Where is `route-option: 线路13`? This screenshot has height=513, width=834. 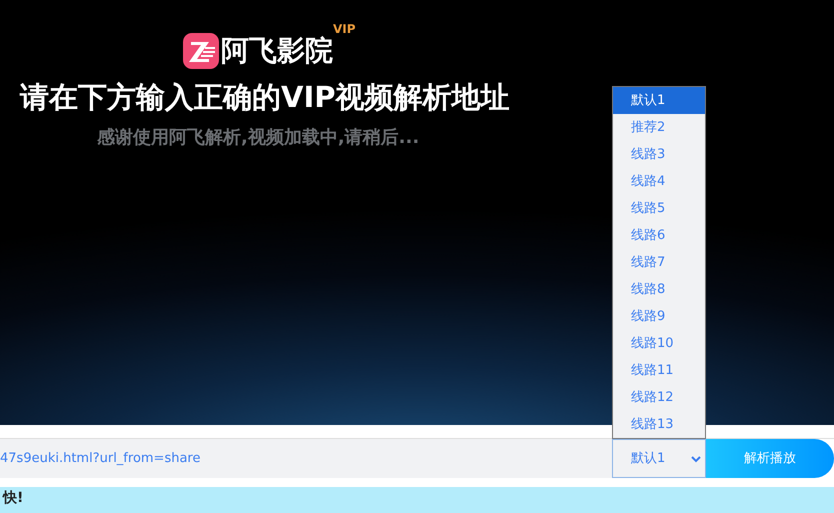 route-option: 线路13 is located at coordinates (659, 424).